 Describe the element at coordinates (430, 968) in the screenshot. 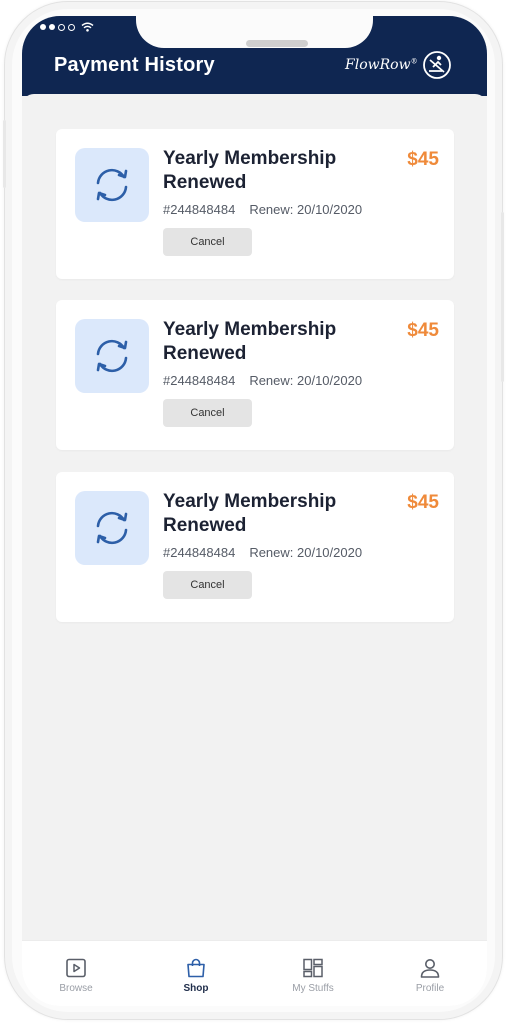

I see `user-icon` at that location.